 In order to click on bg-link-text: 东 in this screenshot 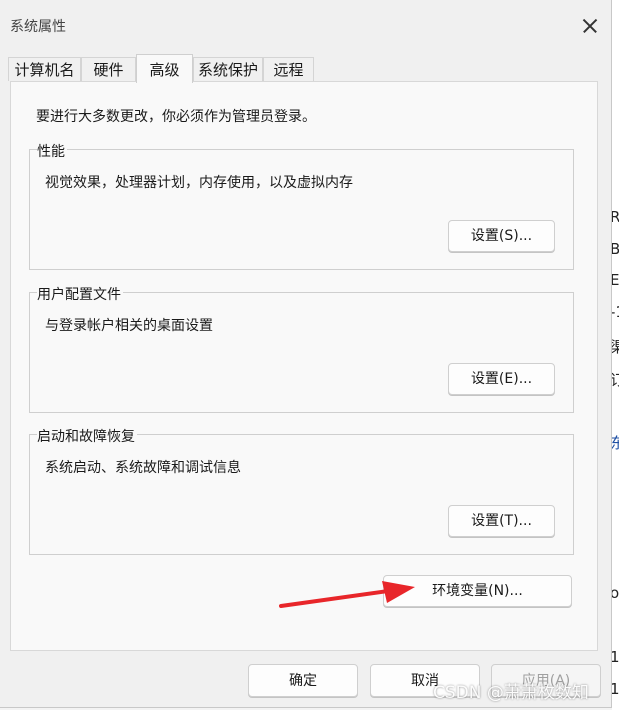, I will do `click(615, 442)`.